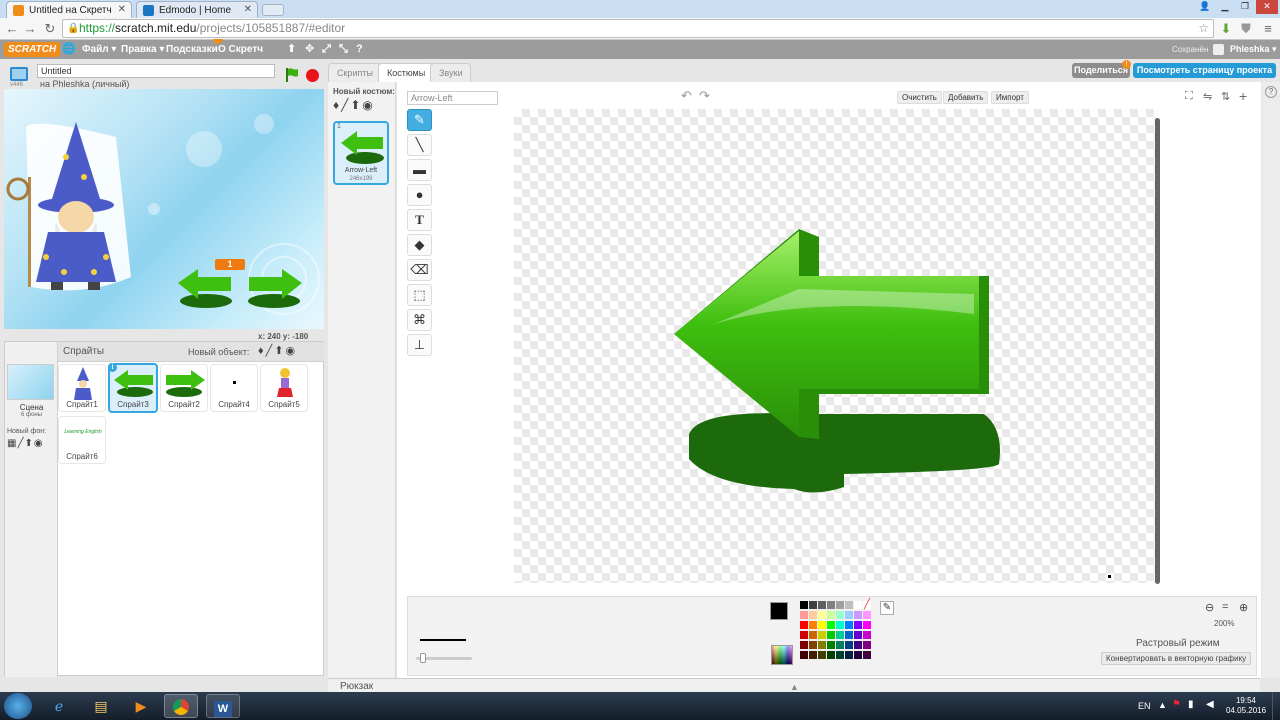 The width and height of the screenshot is (1280, 720). I want to click on clock: 19:54 04.05.2016, so click(1246, 706).